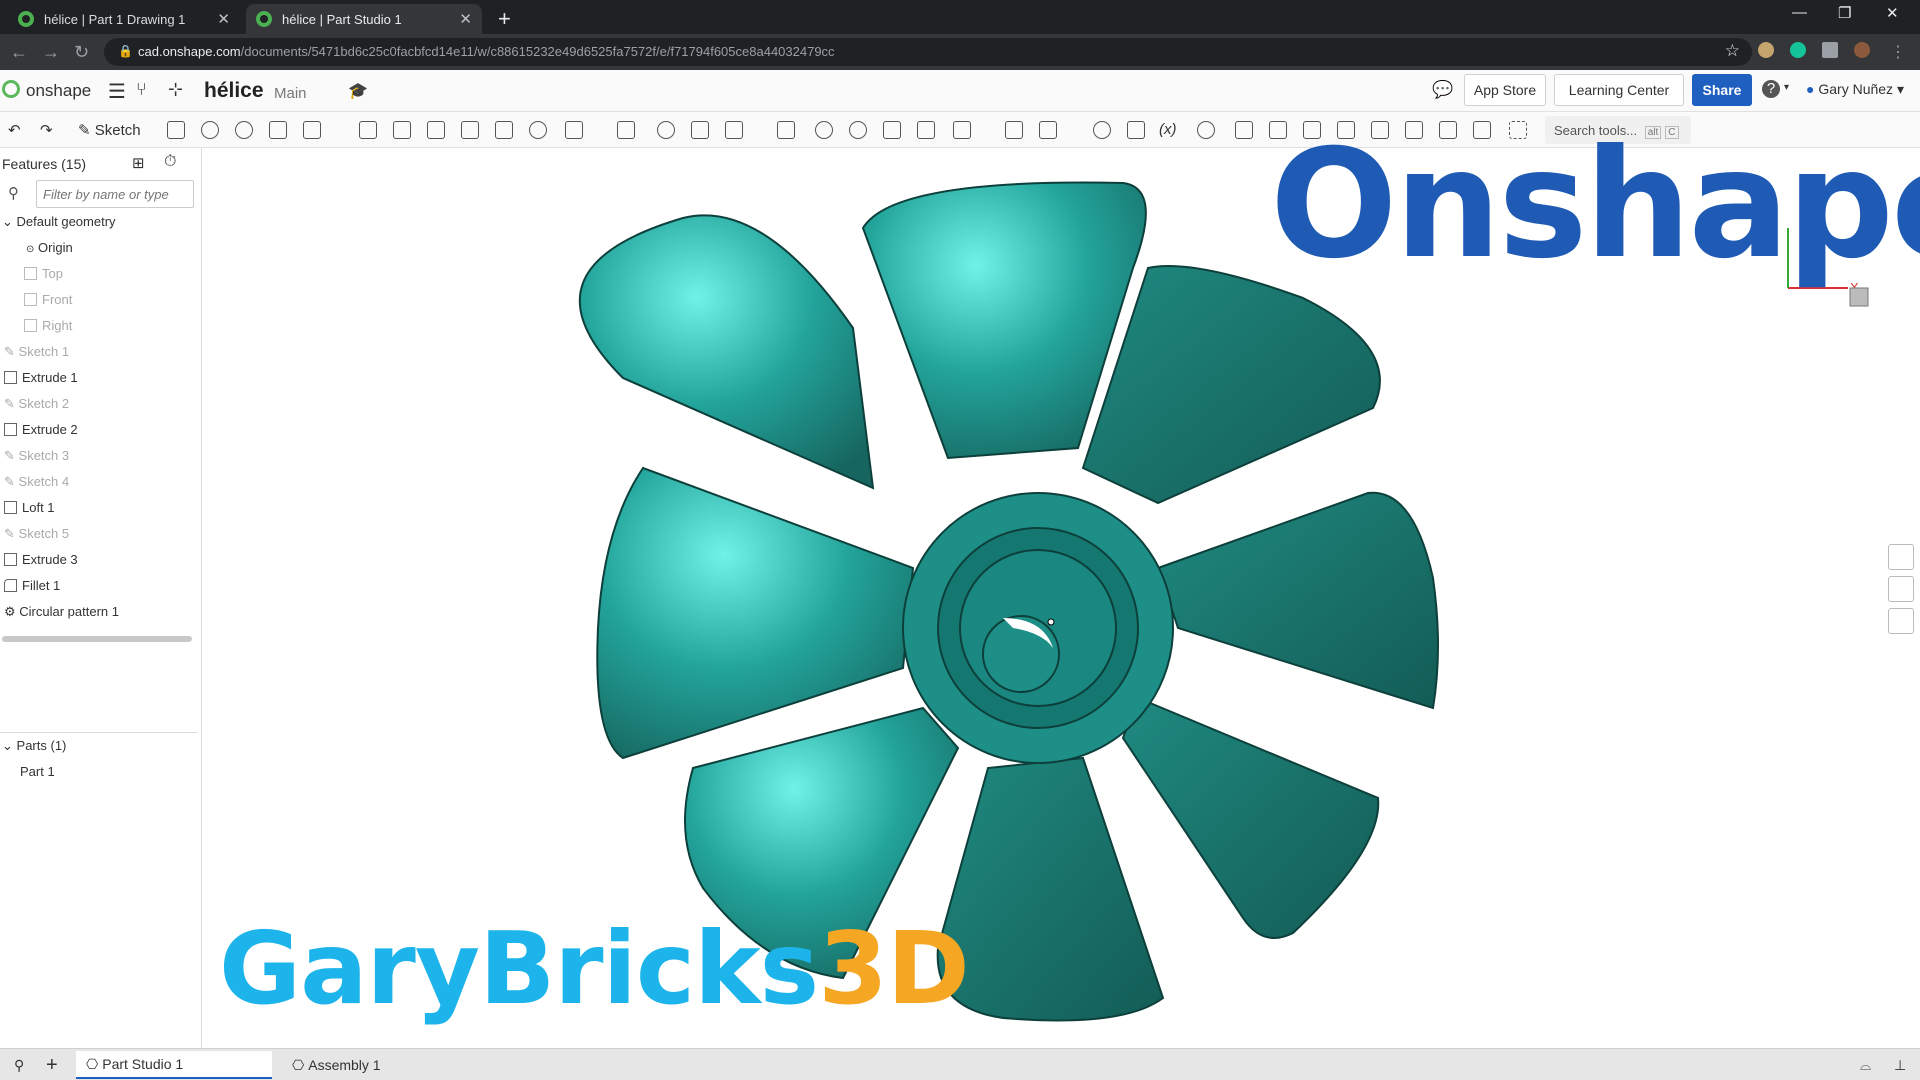  Describe the element at coordinates (1206, 130) in the screenshot. I see `composite-part-icon` at that location.